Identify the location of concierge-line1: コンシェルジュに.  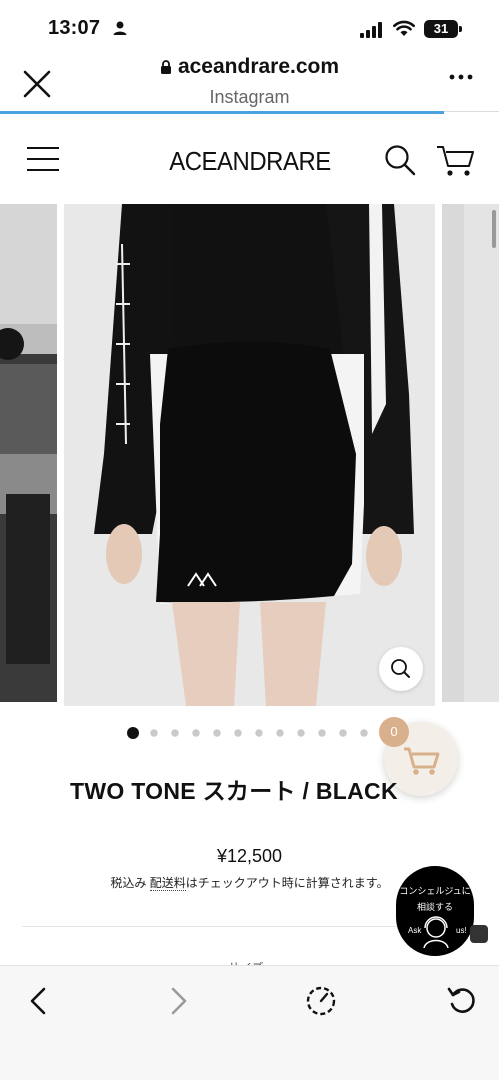
(435, 891).